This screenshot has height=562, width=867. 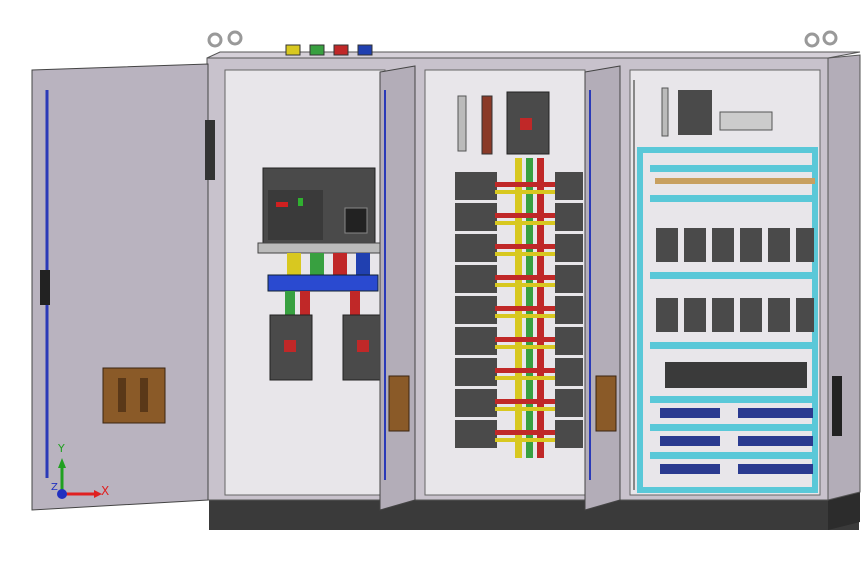 What do you see at coordinates (526, 124) in the screenshot?
I see `center-top-breaker-toggle` at bounding box center [526, 124].